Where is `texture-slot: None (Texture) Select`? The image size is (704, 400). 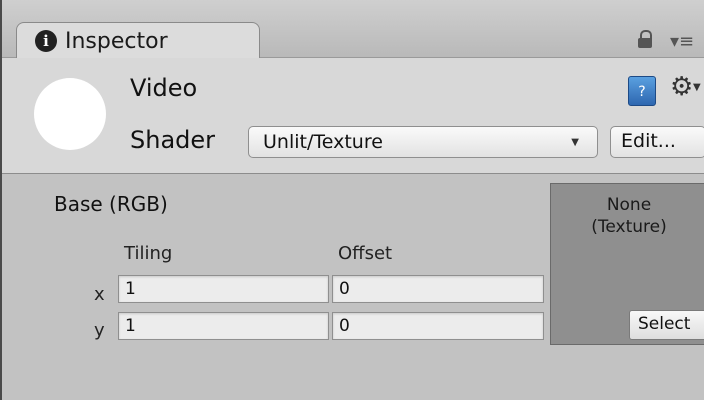 texture-slot: None (Texture) Select is located at coordinates (627, 264).